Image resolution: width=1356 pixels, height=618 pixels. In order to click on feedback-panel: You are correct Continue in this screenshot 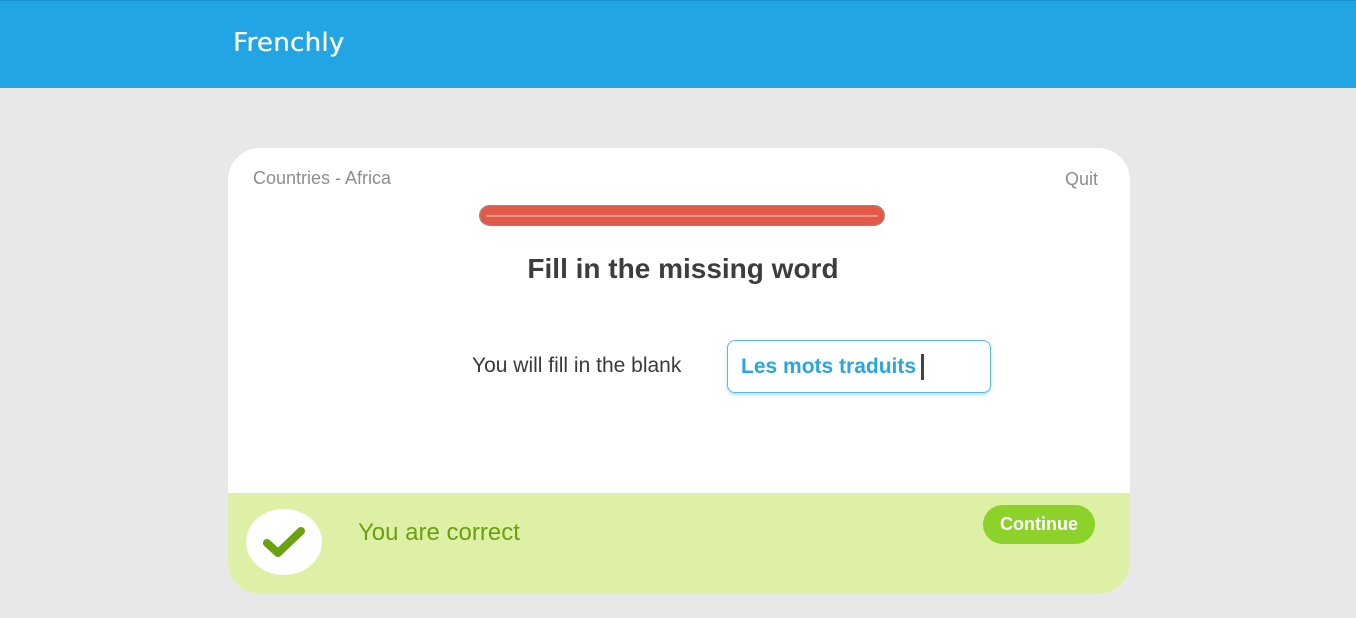, I will do `click(679, 543)`.